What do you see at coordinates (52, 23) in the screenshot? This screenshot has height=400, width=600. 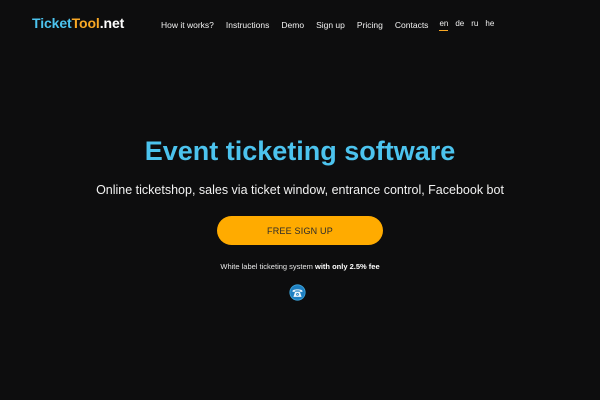 I see `logo-part-ticket: Ticket` at bounding box center [52, 23].